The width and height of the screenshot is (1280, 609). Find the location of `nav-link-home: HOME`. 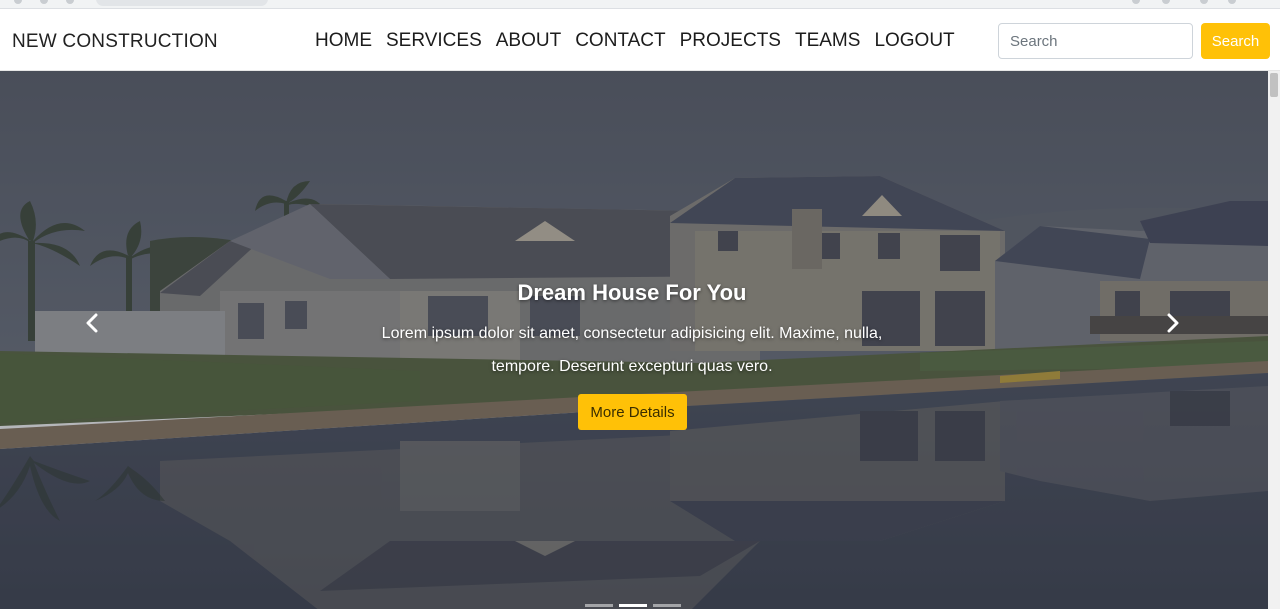

nav-link-home: HOME is located at coordinates (343, 41).